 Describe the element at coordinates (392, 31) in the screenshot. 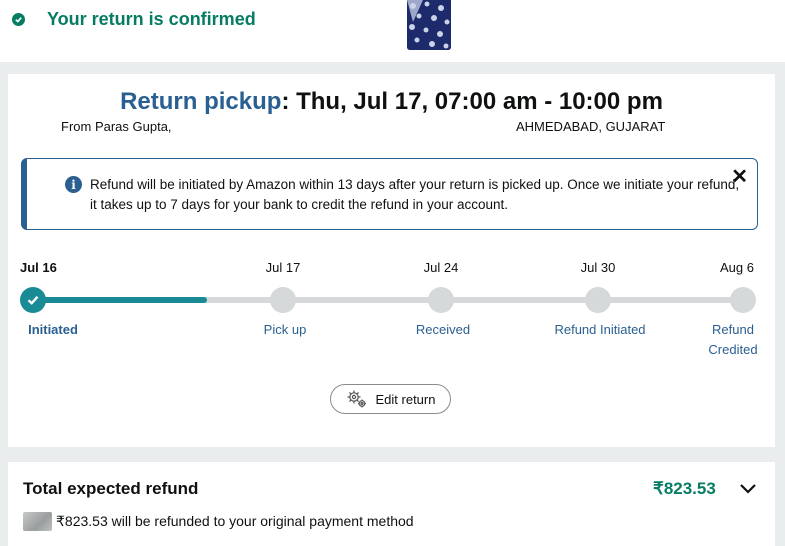

I see `confirmation-banner: Your return is confirmed` at that location.